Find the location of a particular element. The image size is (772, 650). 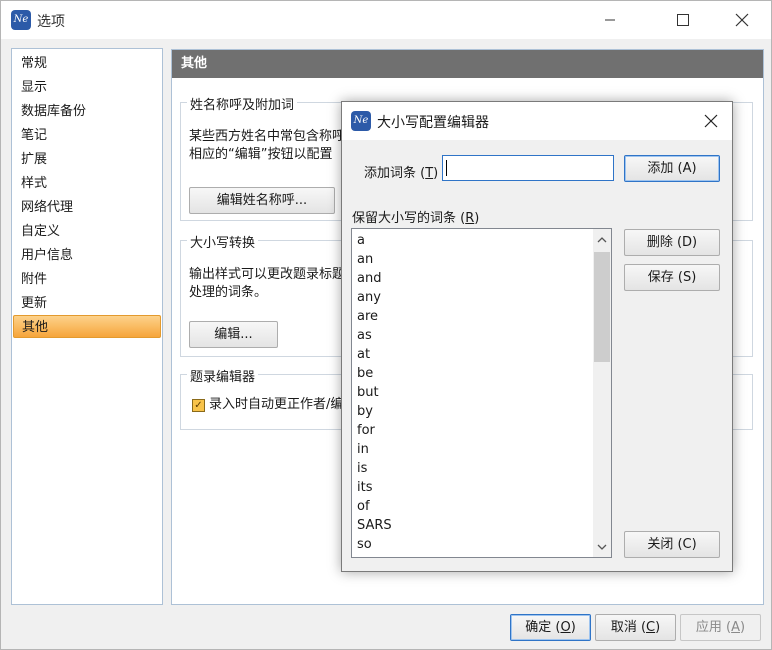

maximize-button is located at coordinates (683, 20).